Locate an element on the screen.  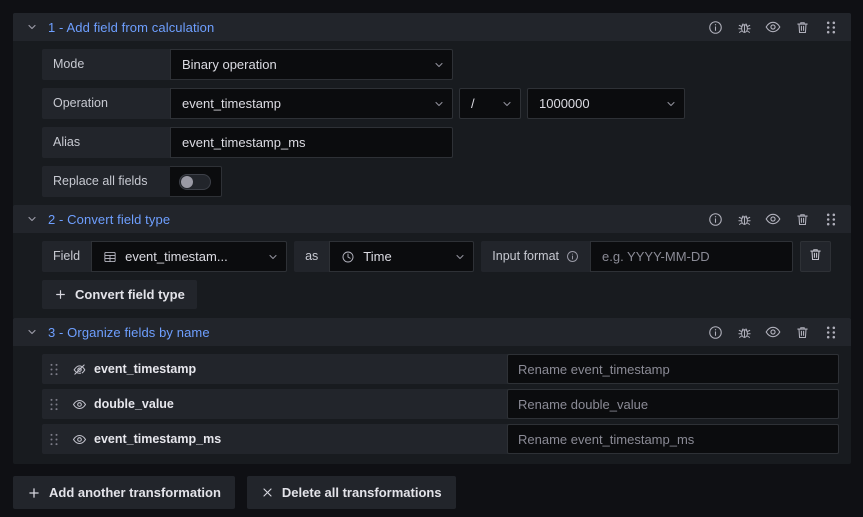
alias-label: Alias is located at coordinates (106, 142).